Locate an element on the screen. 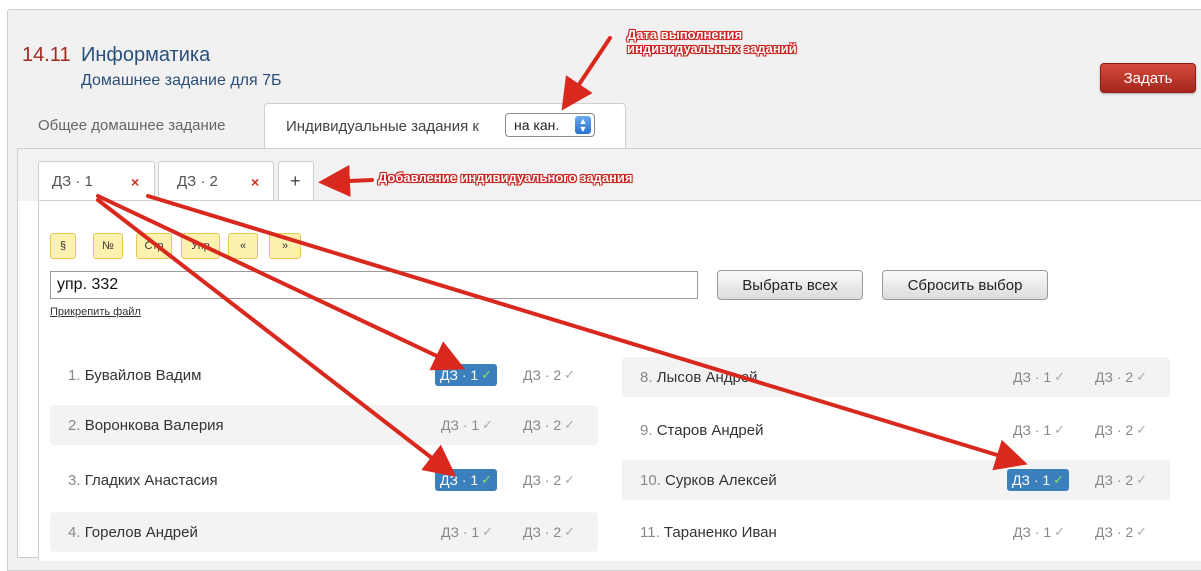 This screenshot has width=1201, height=571. tab-general-homework: Общее домашнее задание is located at coordinates (132, 125).